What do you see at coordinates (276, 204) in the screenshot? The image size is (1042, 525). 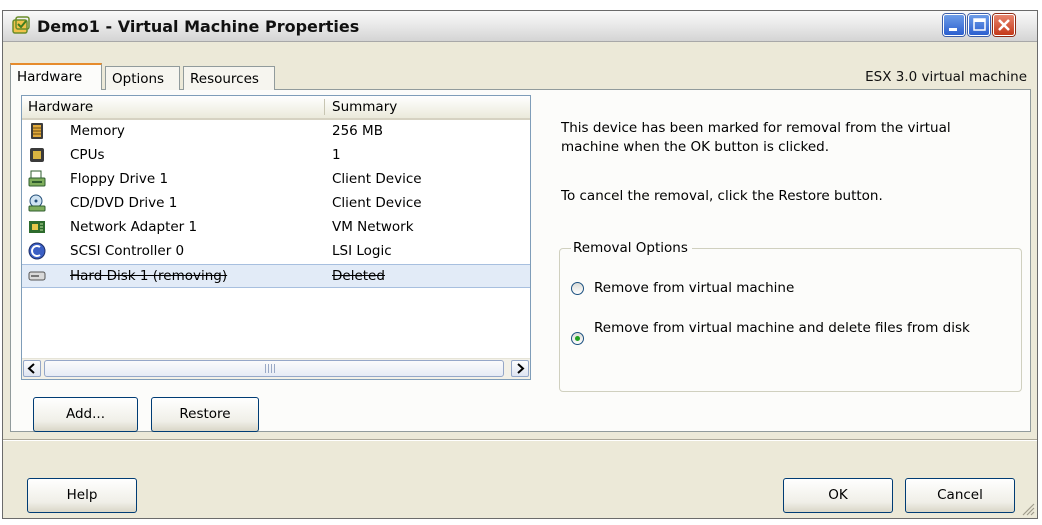 I see `list-item-cd-dvd-drive: CD/DVD Drive 1 Client Device` at bounding box center [276, 204].